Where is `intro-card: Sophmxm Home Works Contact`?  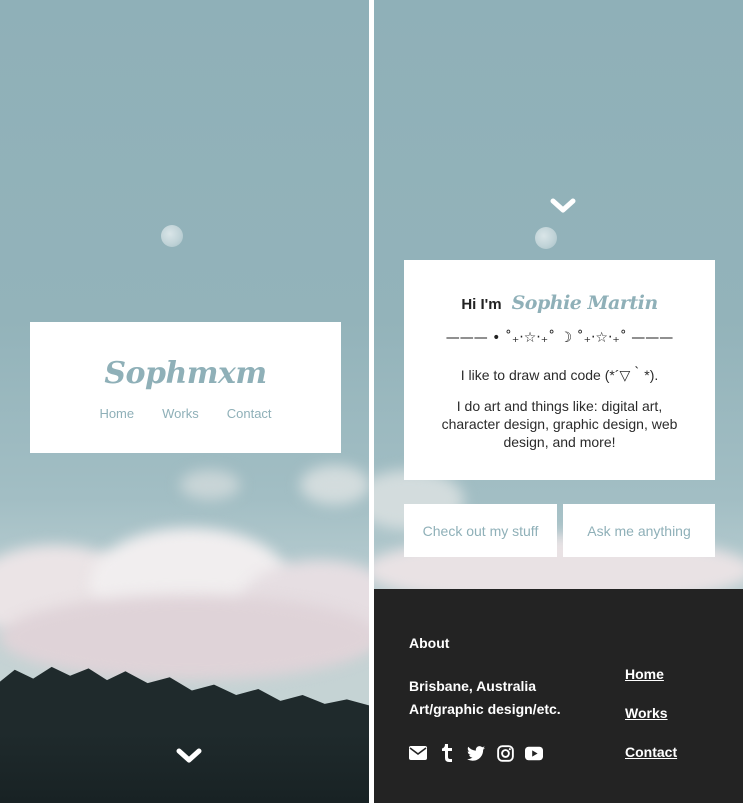
intro-card: Sophmxm Home Works Contact is located at coordinates (185, 387).